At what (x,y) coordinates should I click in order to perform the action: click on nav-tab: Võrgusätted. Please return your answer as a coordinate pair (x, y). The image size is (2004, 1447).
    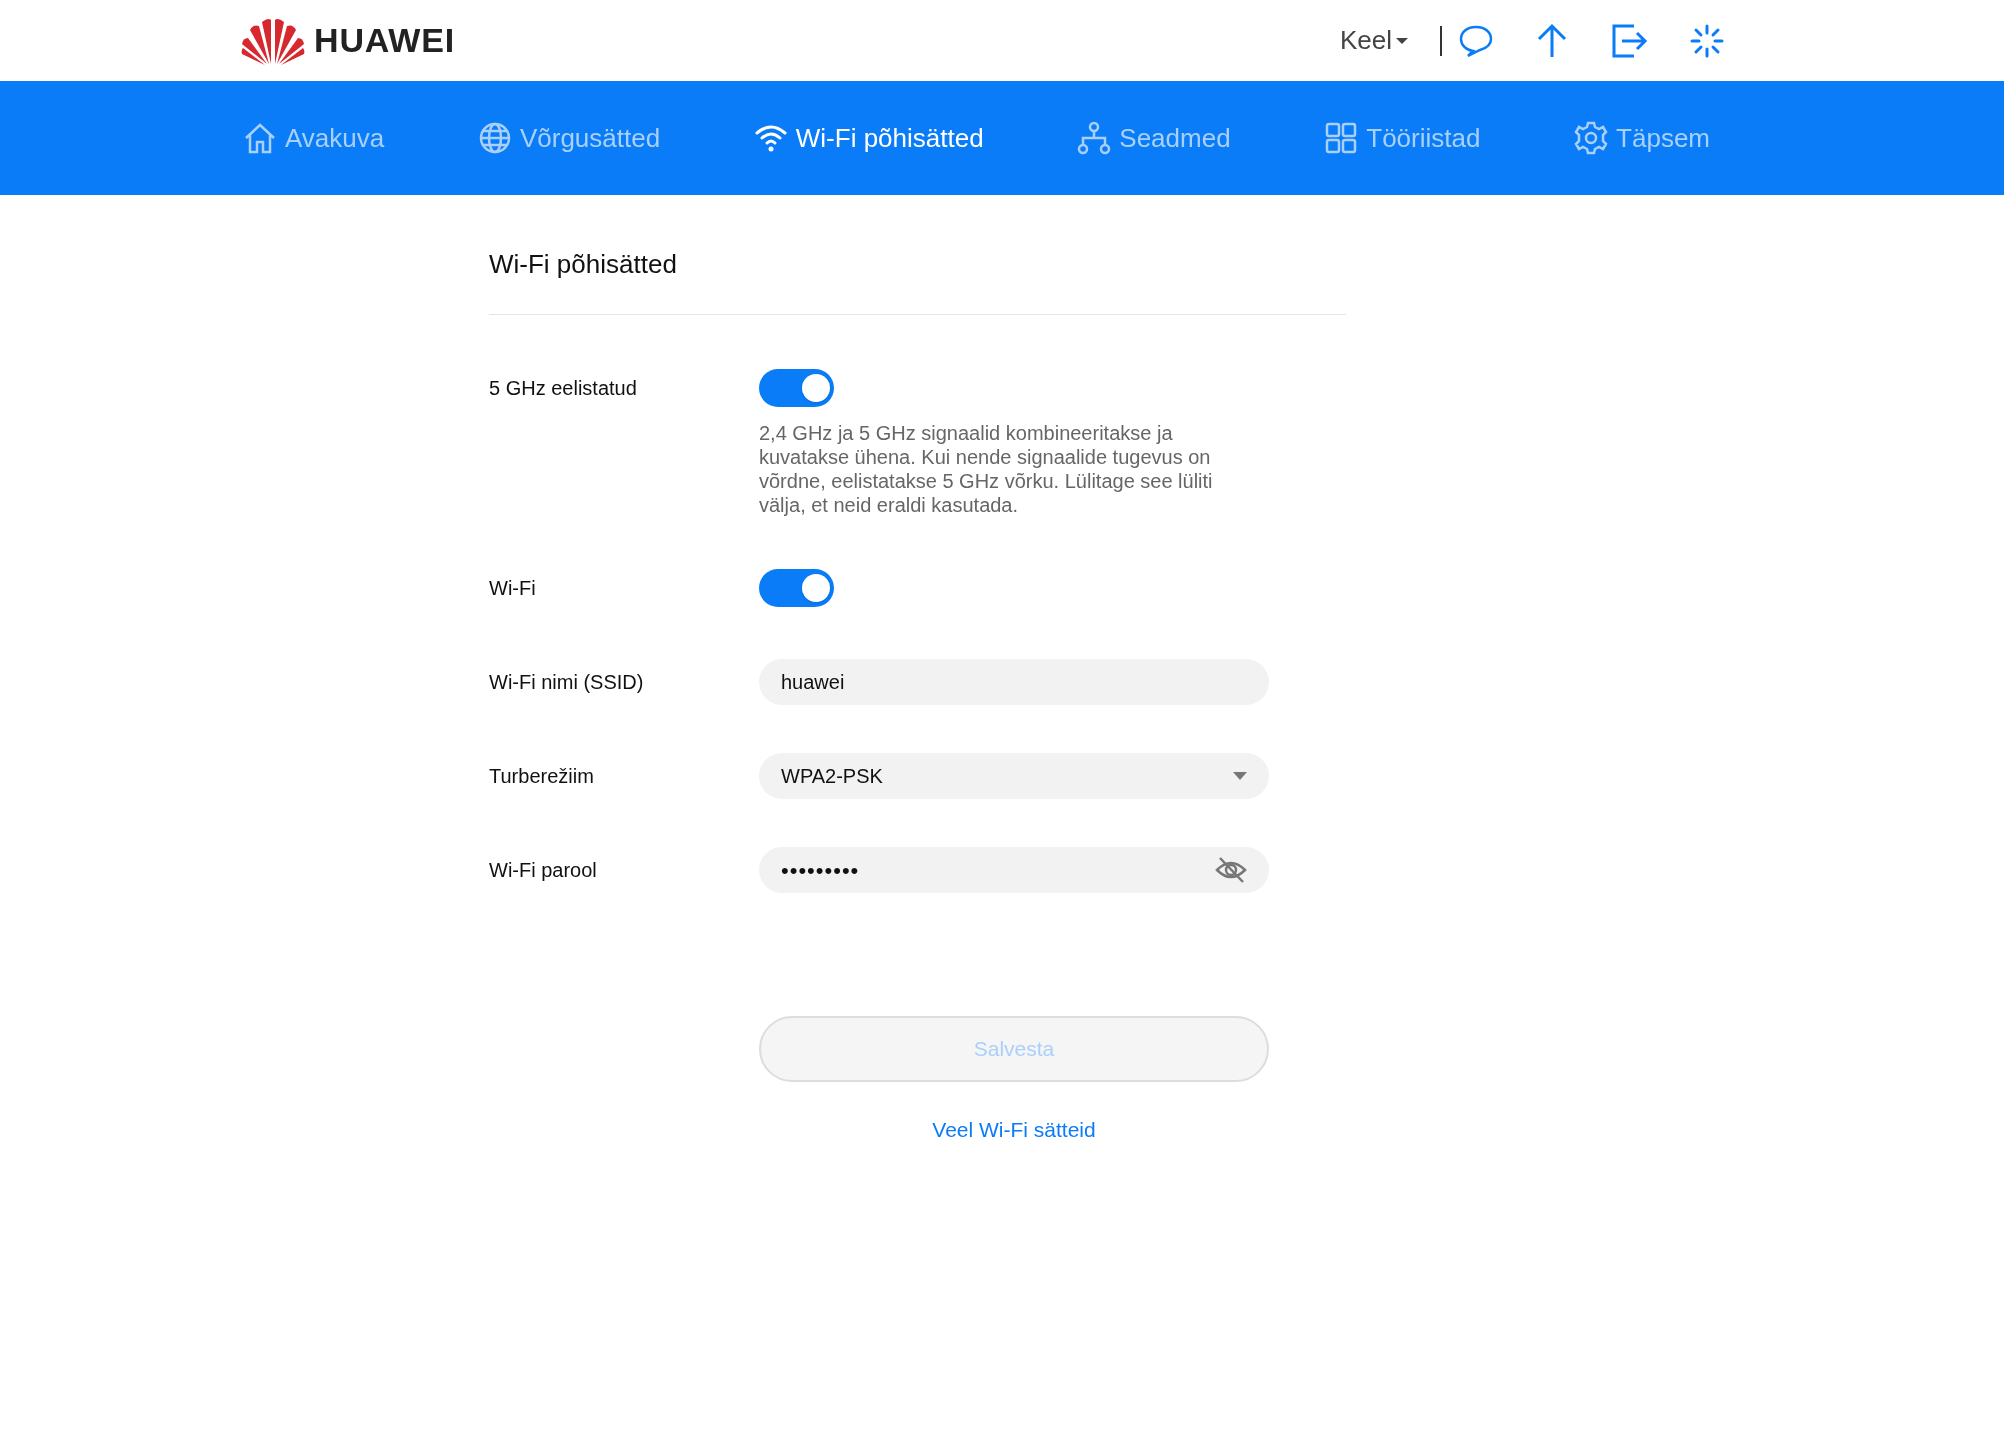
    Looking at the image, I should click on (569, 138).